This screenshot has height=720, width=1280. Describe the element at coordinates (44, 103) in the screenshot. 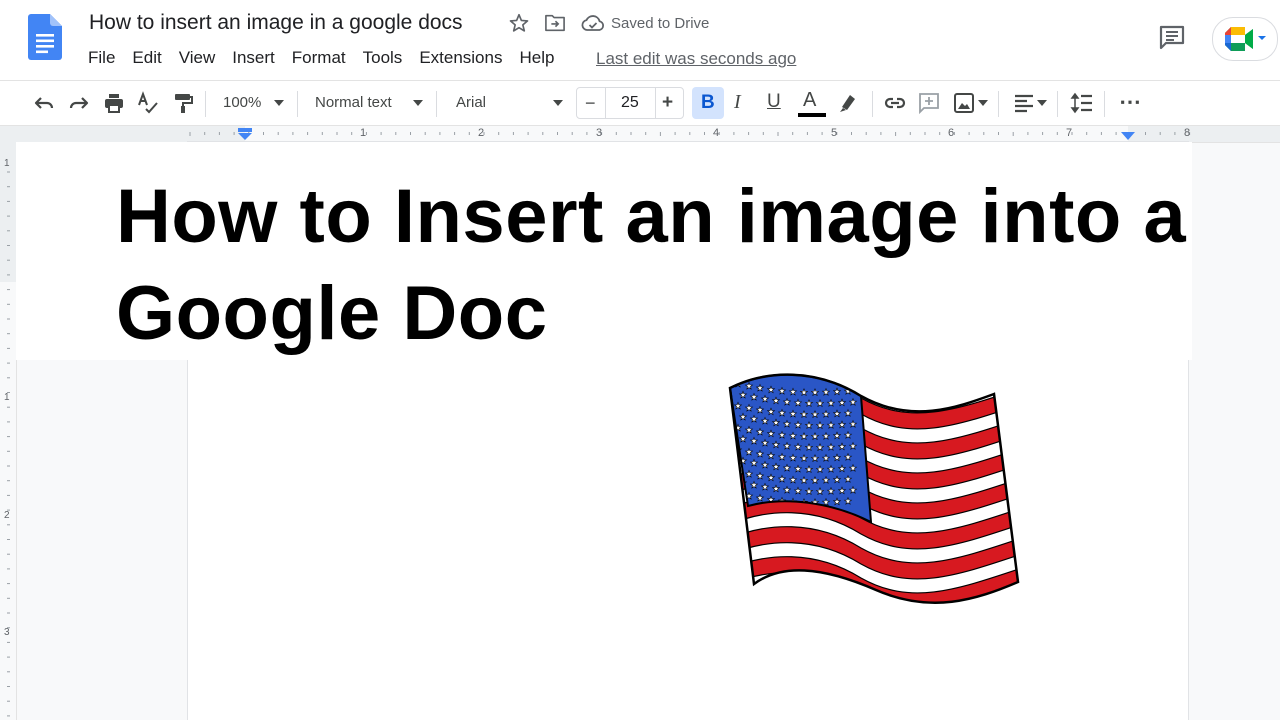

I see `undo-icon` at that location.